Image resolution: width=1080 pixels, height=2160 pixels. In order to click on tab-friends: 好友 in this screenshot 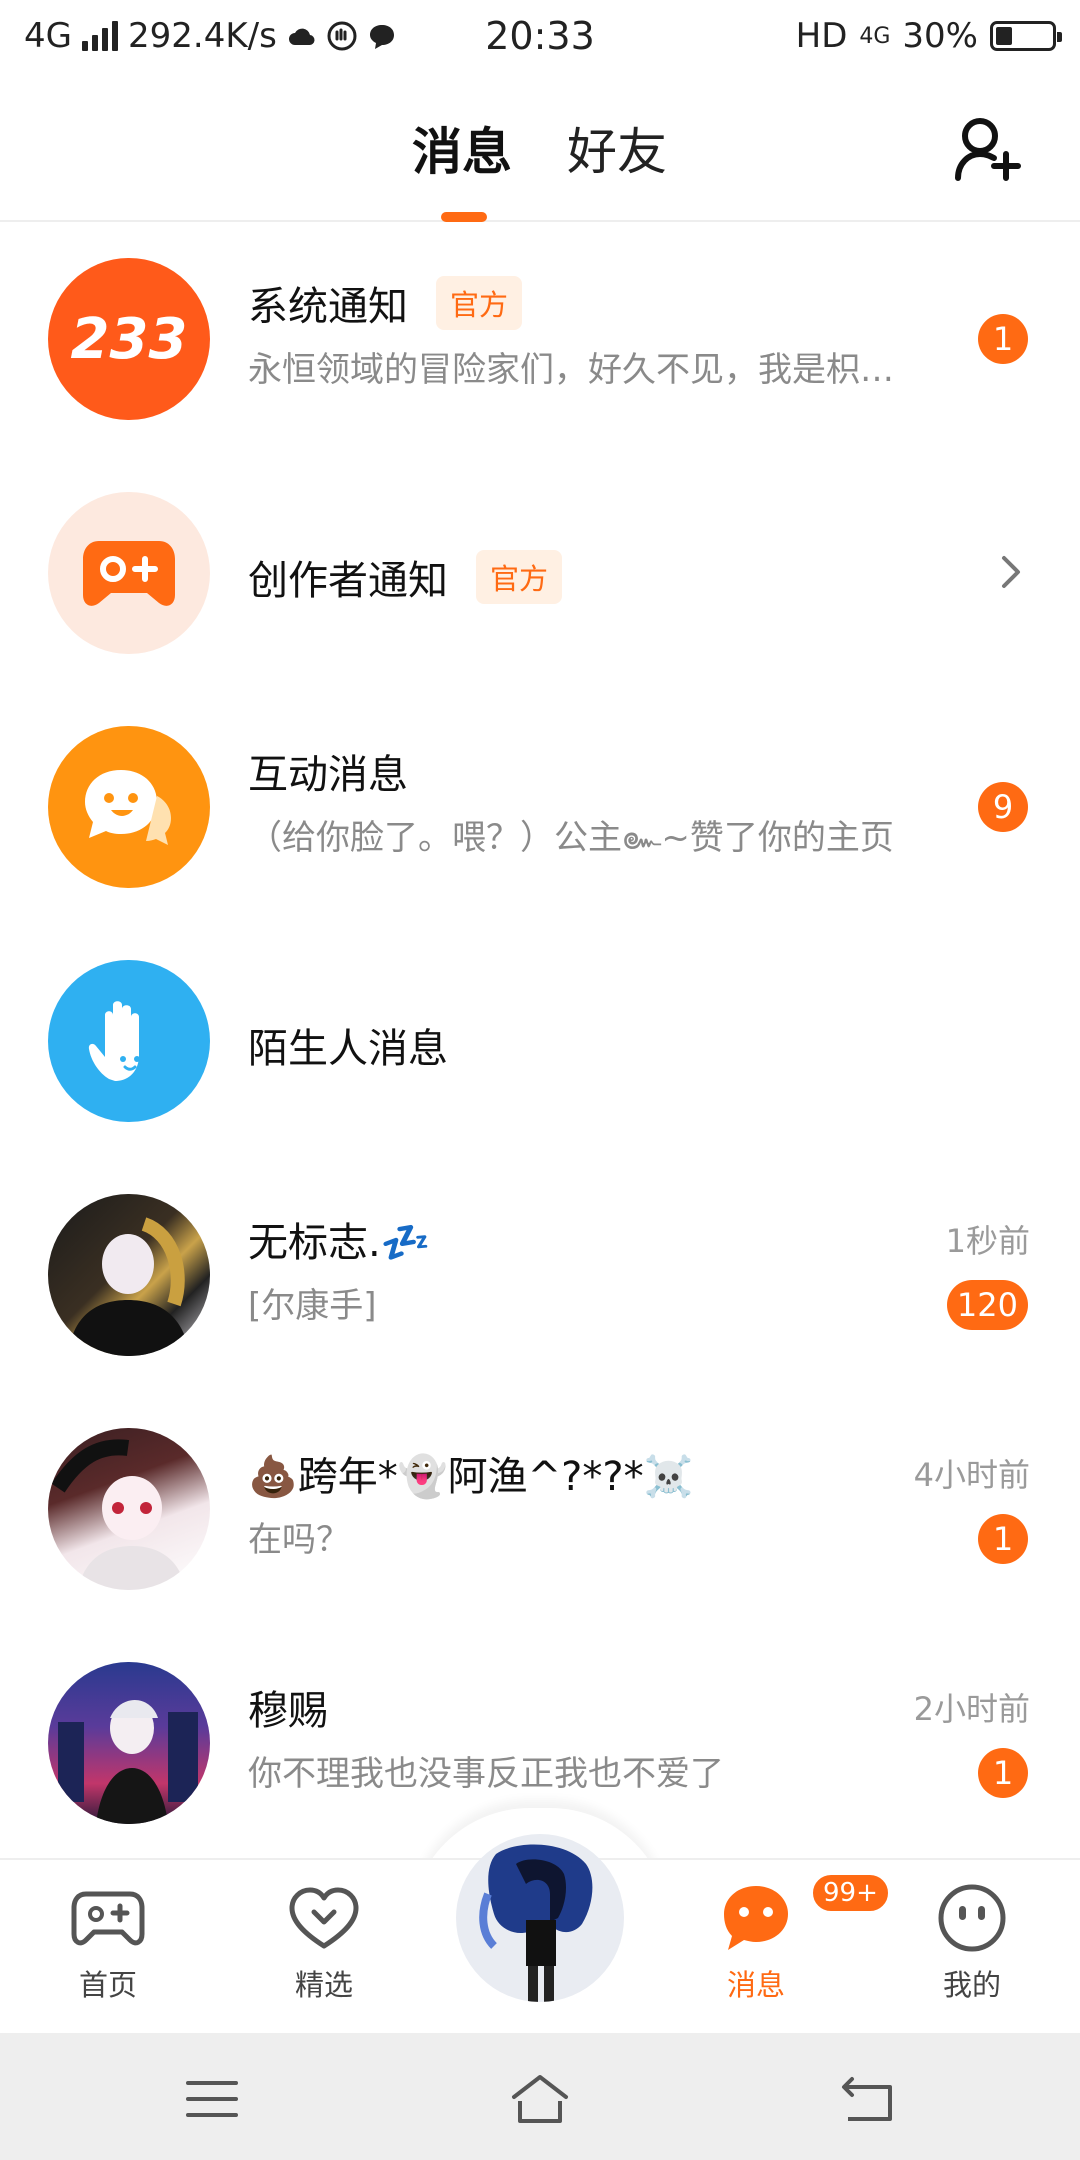, I will do `click(617, 148)`.